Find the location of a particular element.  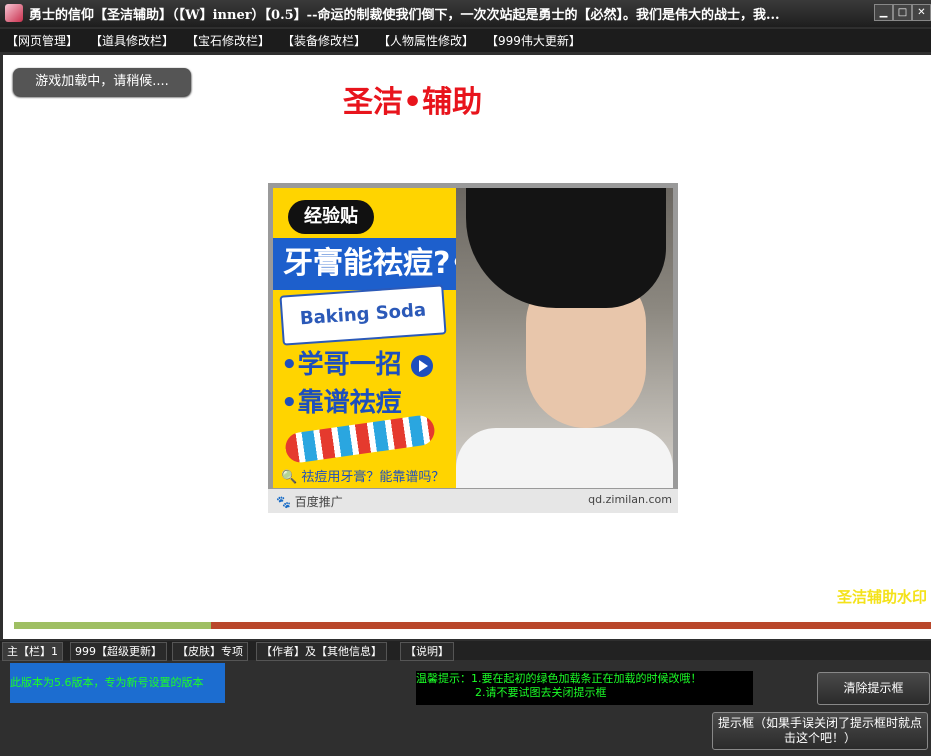

tab-instructions: 【说明】 is located at coordinates (427, 651).